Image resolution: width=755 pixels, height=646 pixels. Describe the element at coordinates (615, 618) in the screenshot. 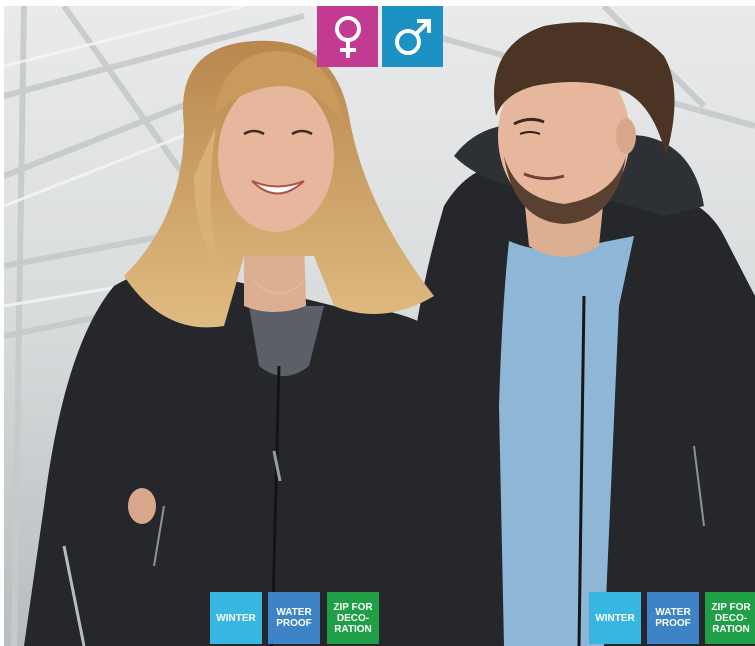

I see `badge-winter-right: WINTER` at that location.